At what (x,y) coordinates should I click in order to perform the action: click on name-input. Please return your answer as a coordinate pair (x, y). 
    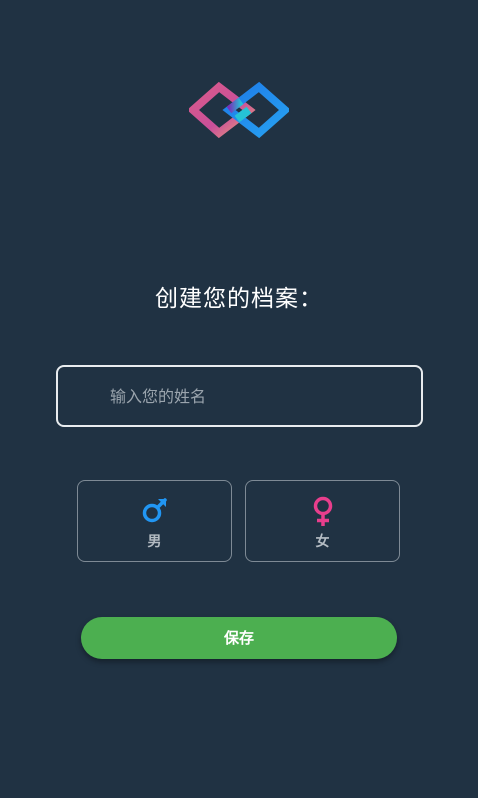
    Looking at the image, I should click on (255, 396).